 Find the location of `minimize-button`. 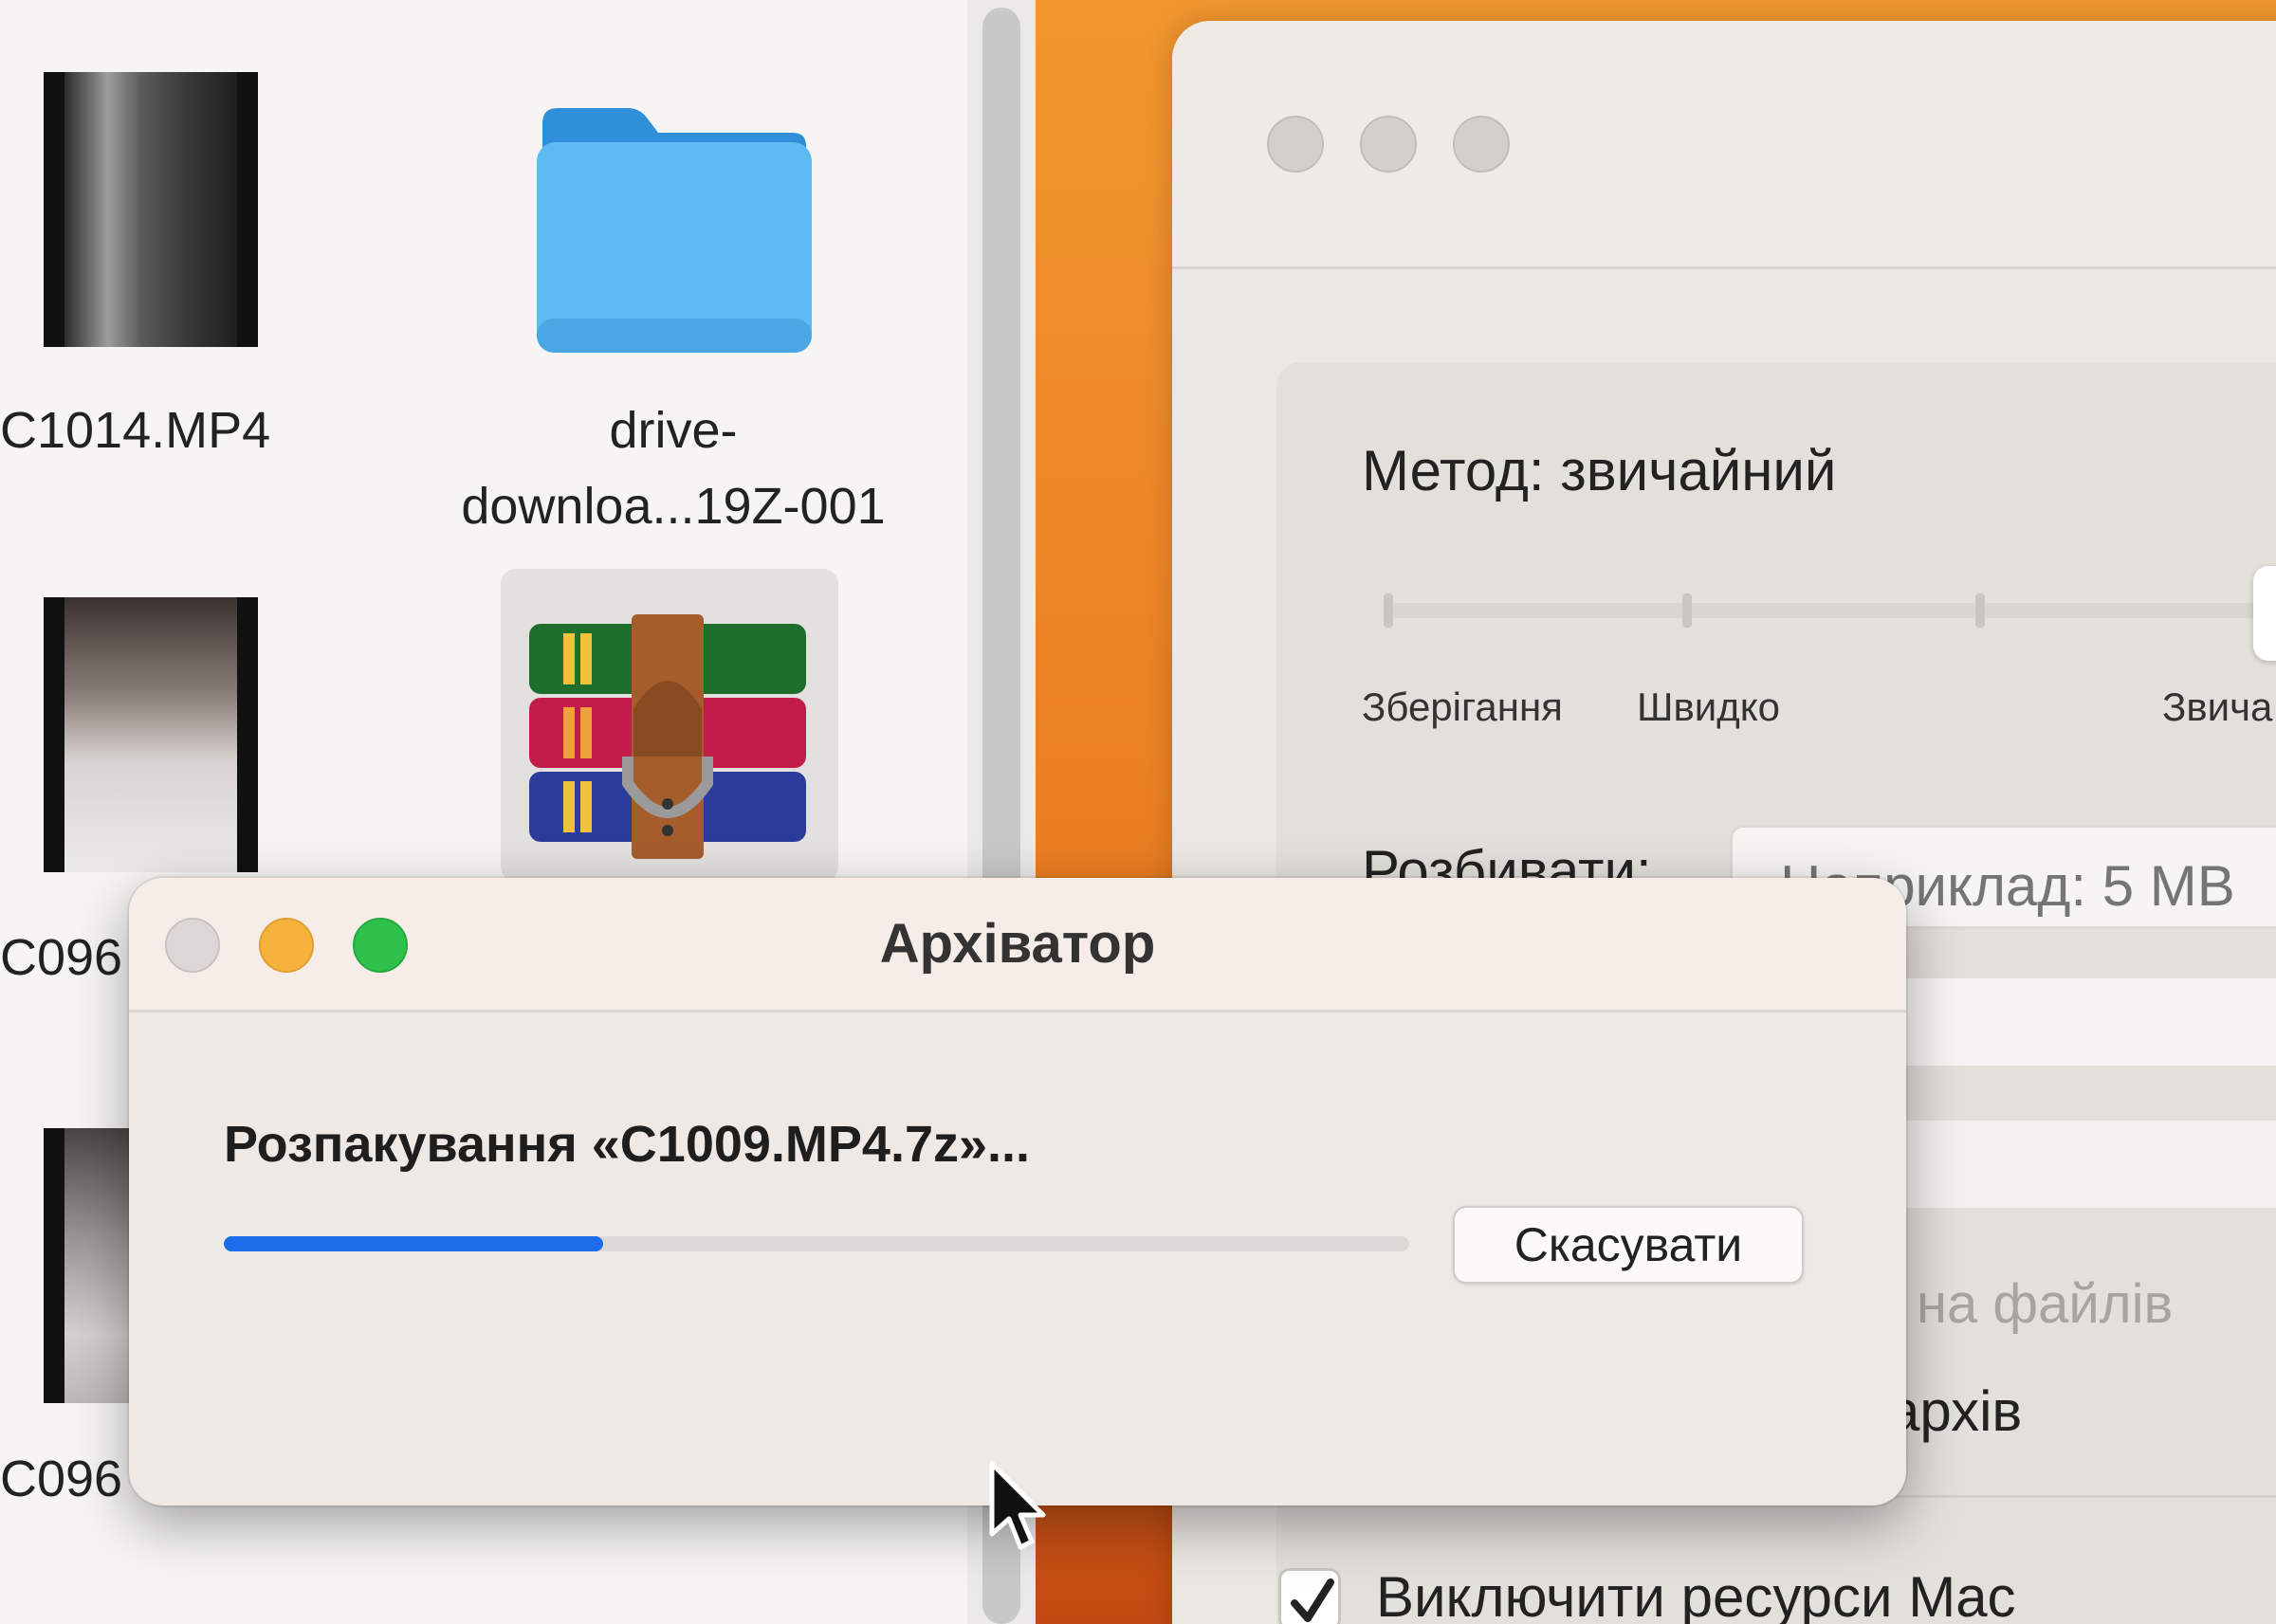

minimize-button is located at coordinates (1388, 144).